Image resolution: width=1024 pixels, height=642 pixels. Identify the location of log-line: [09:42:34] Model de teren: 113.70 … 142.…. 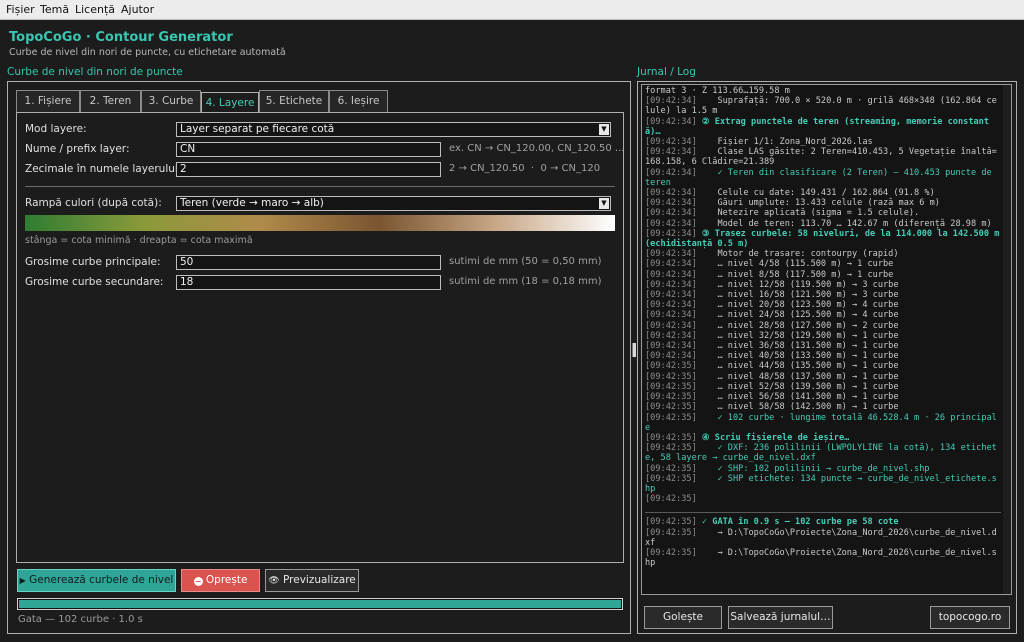
(823, 224).